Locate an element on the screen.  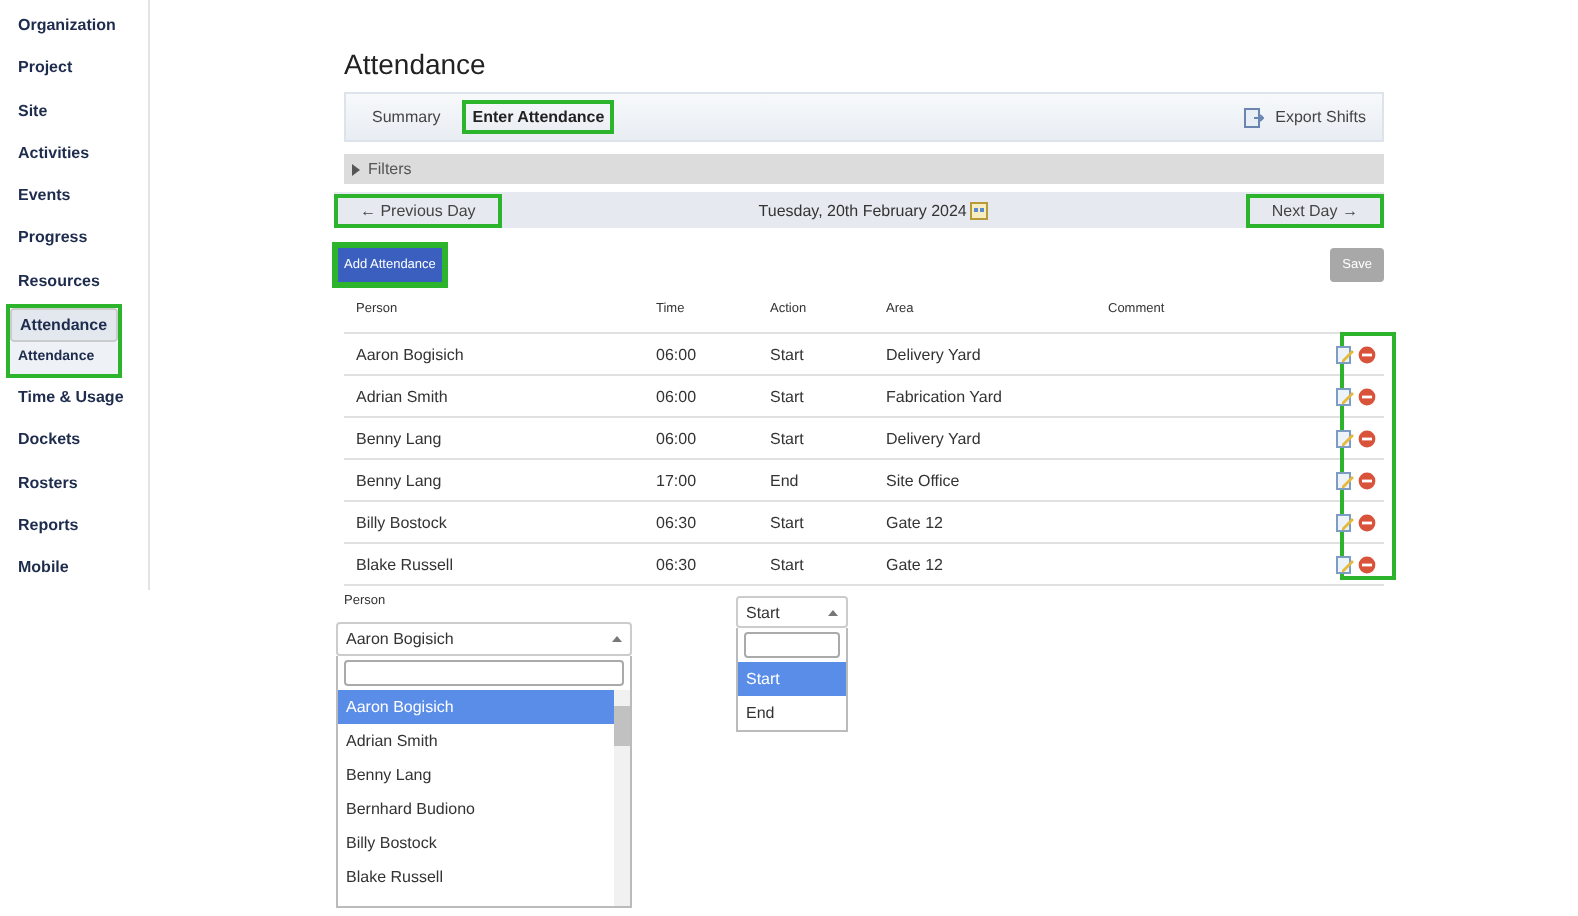
page-title: Attendance is located at coordinates (416, 64).